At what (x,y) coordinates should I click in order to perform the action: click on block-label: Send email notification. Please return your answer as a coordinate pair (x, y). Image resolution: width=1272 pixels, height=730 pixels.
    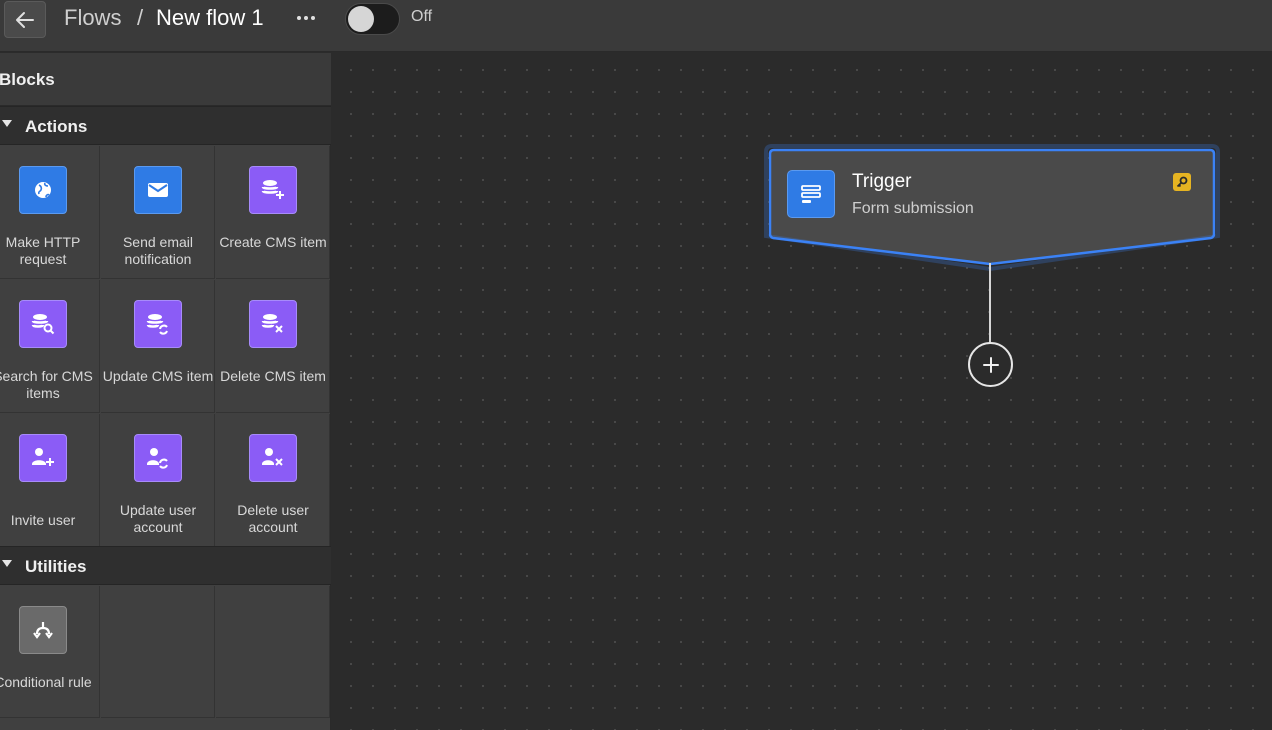
    Looking at the image, I should click on (158, 250).